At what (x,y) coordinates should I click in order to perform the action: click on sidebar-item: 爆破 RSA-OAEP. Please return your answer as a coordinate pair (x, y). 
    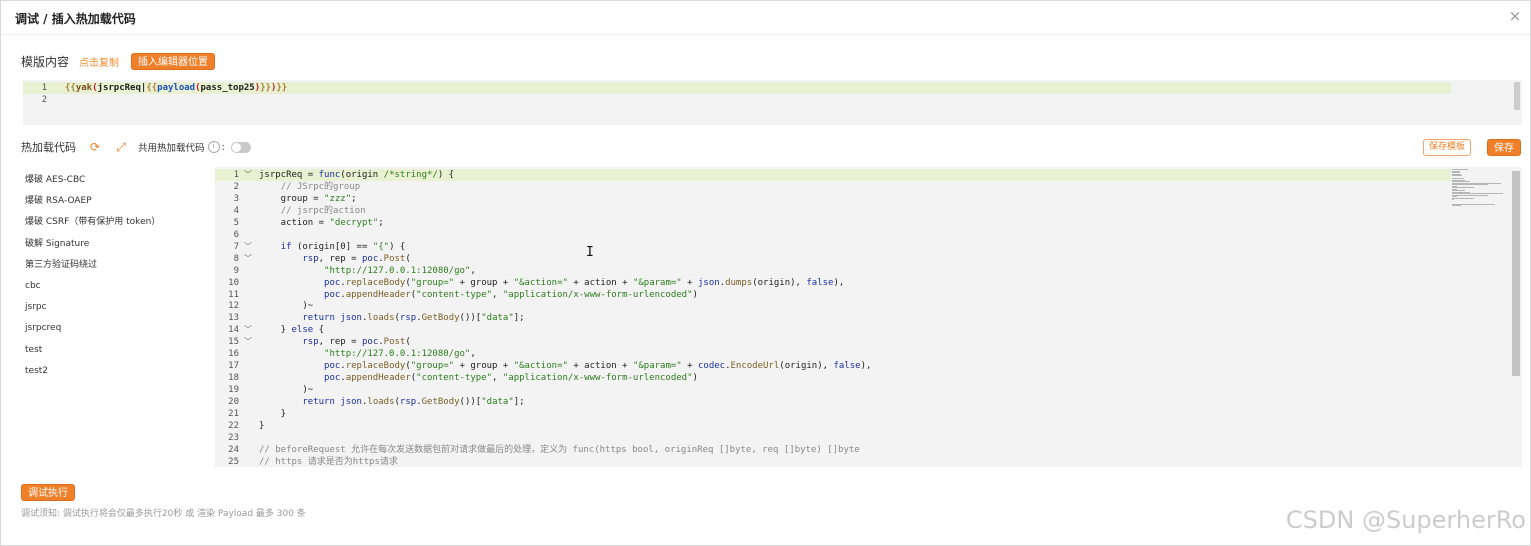
    Looking at the image, I should click on (115, 201).